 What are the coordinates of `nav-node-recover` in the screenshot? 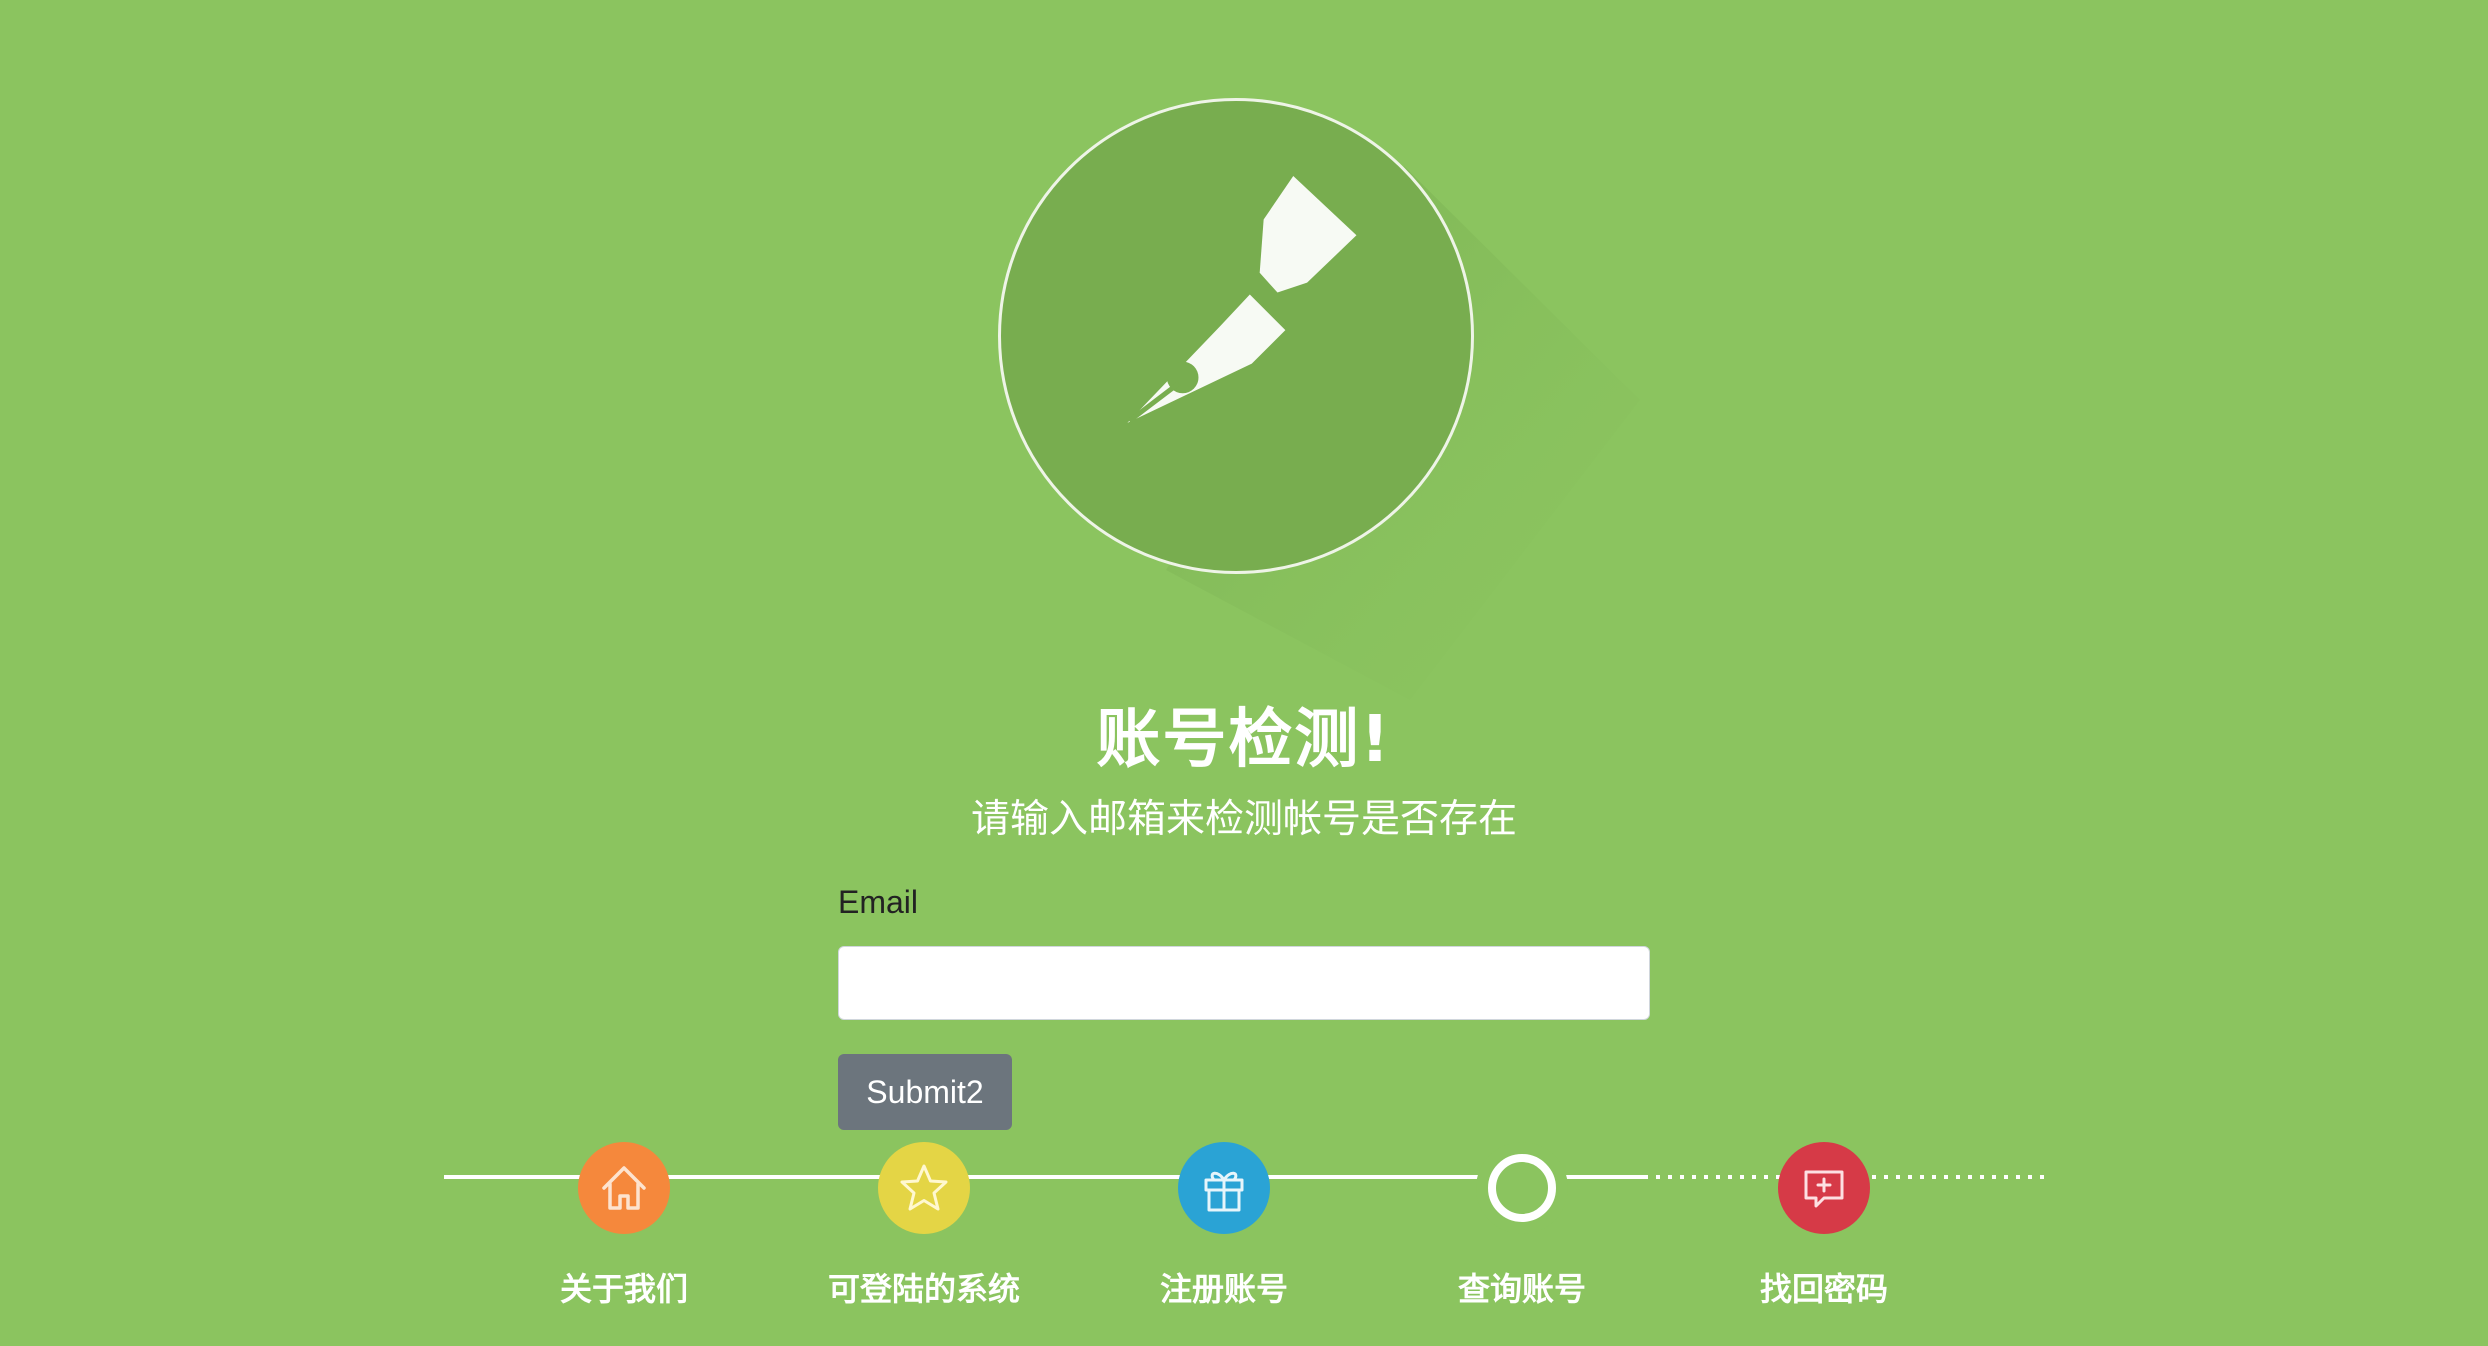 It's located at (1824, 1188).